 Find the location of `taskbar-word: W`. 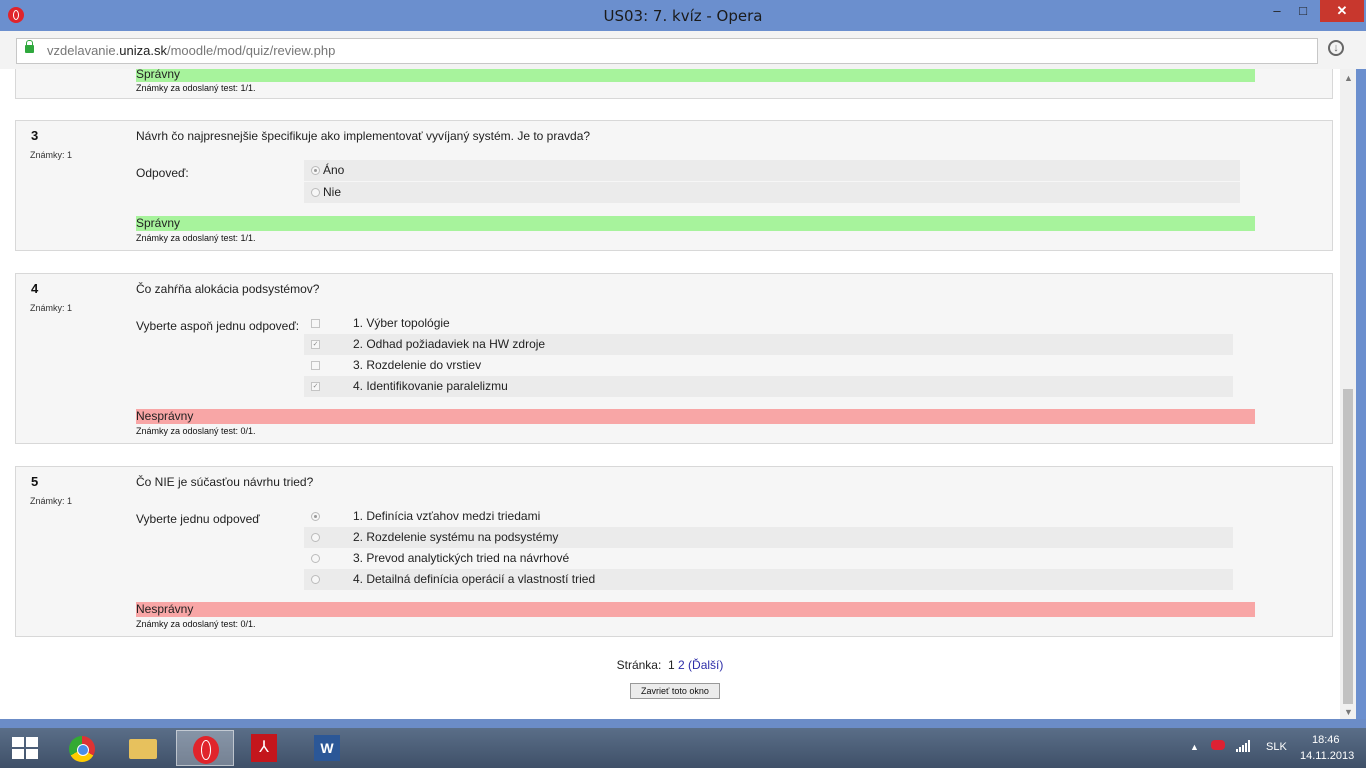

taskbar-word: W is located at coordinates (328, 748).